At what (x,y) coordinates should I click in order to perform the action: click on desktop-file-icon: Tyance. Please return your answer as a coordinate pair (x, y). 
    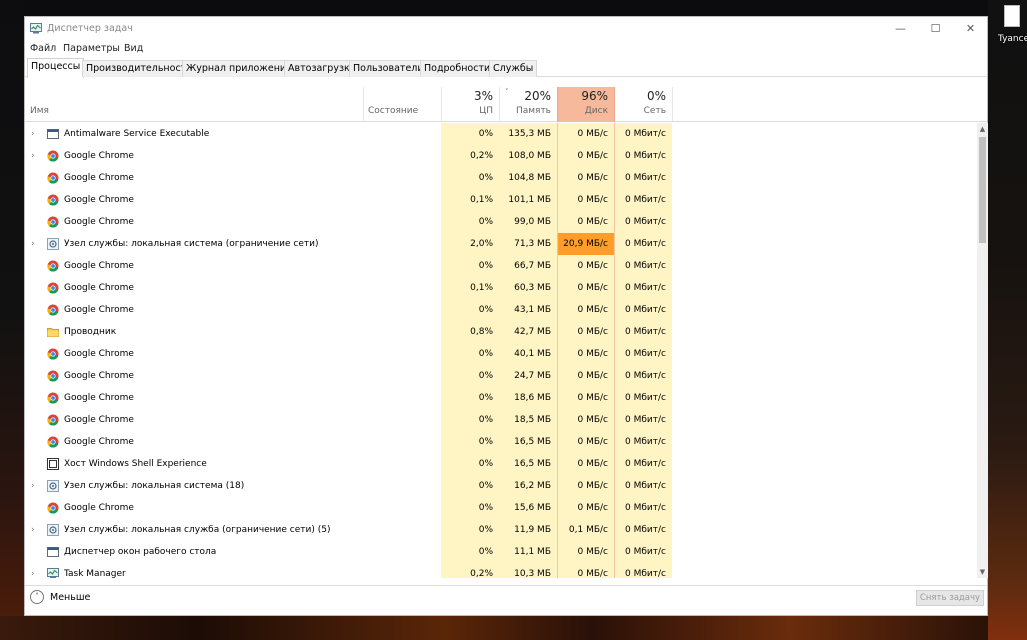
    Looking at the image, I should click on (1012, 24).